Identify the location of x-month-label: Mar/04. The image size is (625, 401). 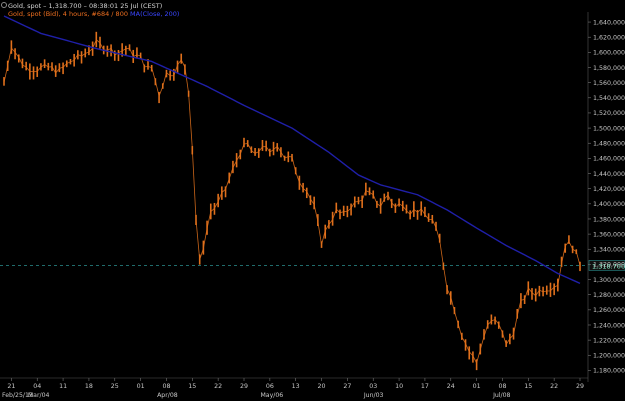
(39, 395).